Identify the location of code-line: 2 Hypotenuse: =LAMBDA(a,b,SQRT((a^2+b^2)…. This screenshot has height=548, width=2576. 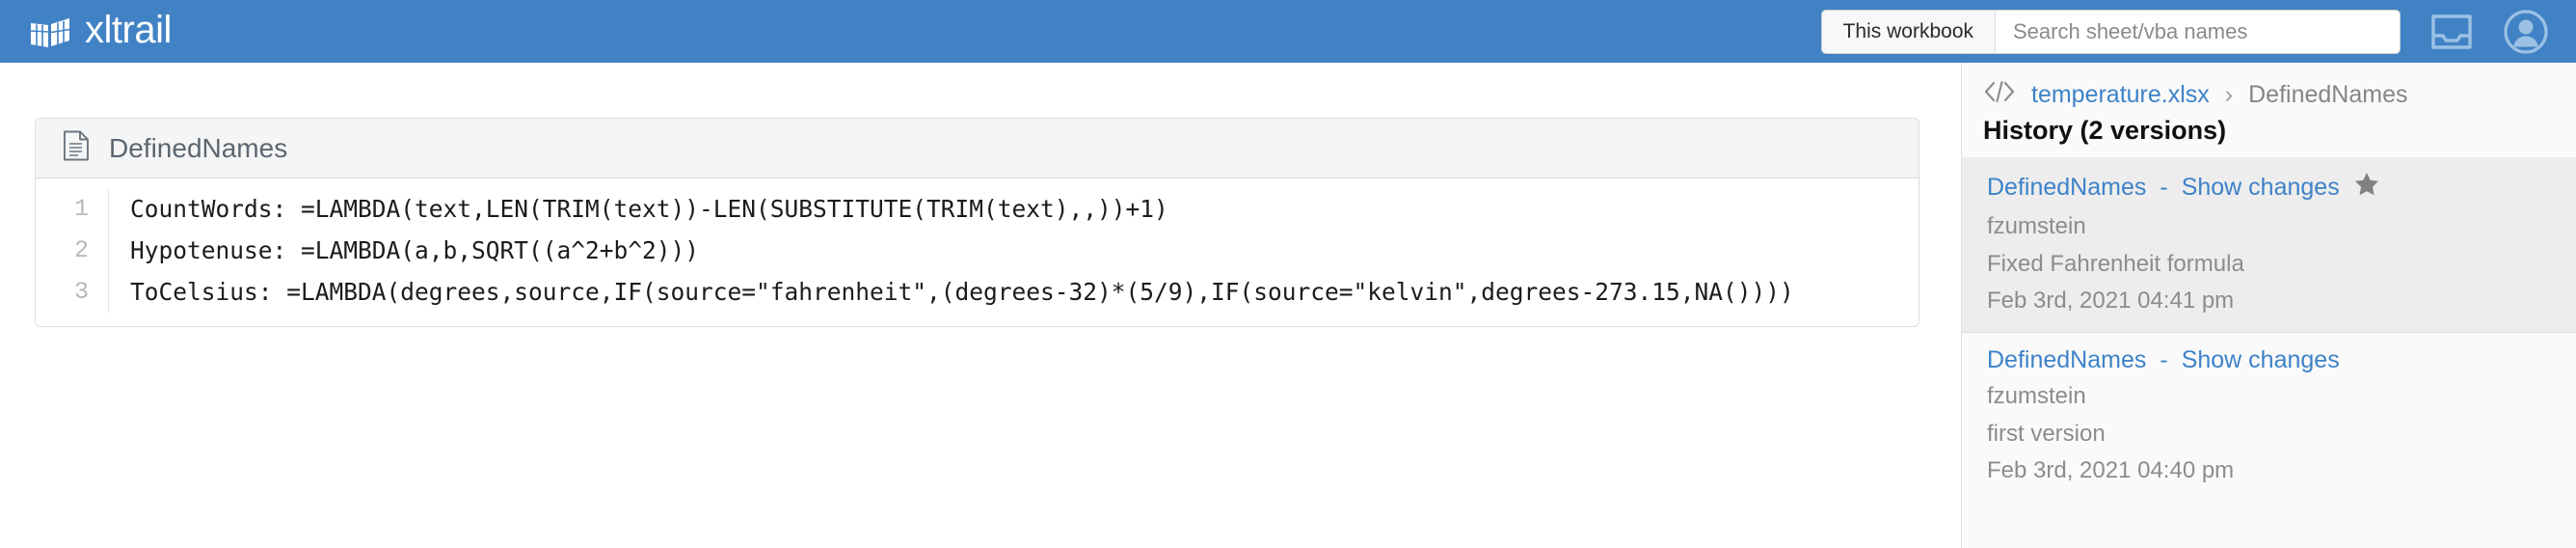
(978, 251).